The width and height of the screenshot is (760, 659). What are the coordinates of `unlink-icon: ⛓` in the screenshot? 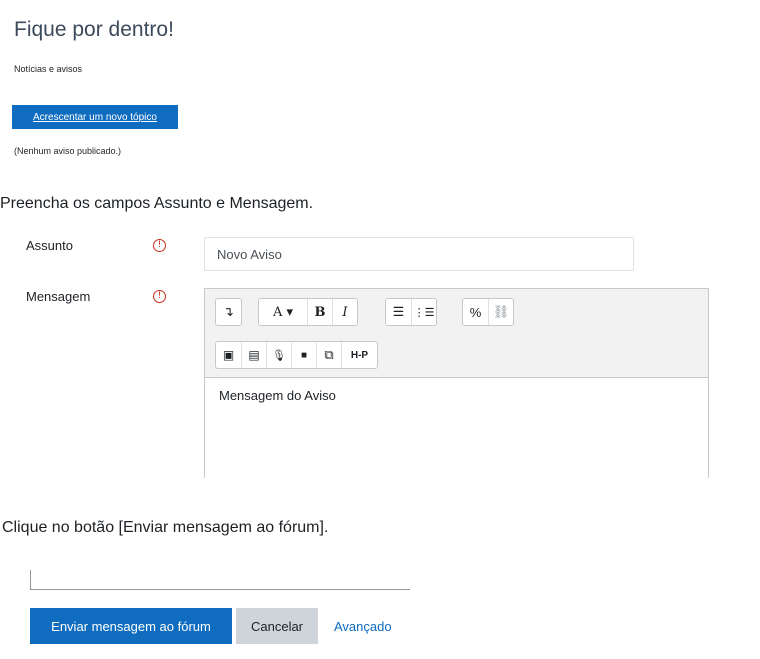 It's located at (500, 312).